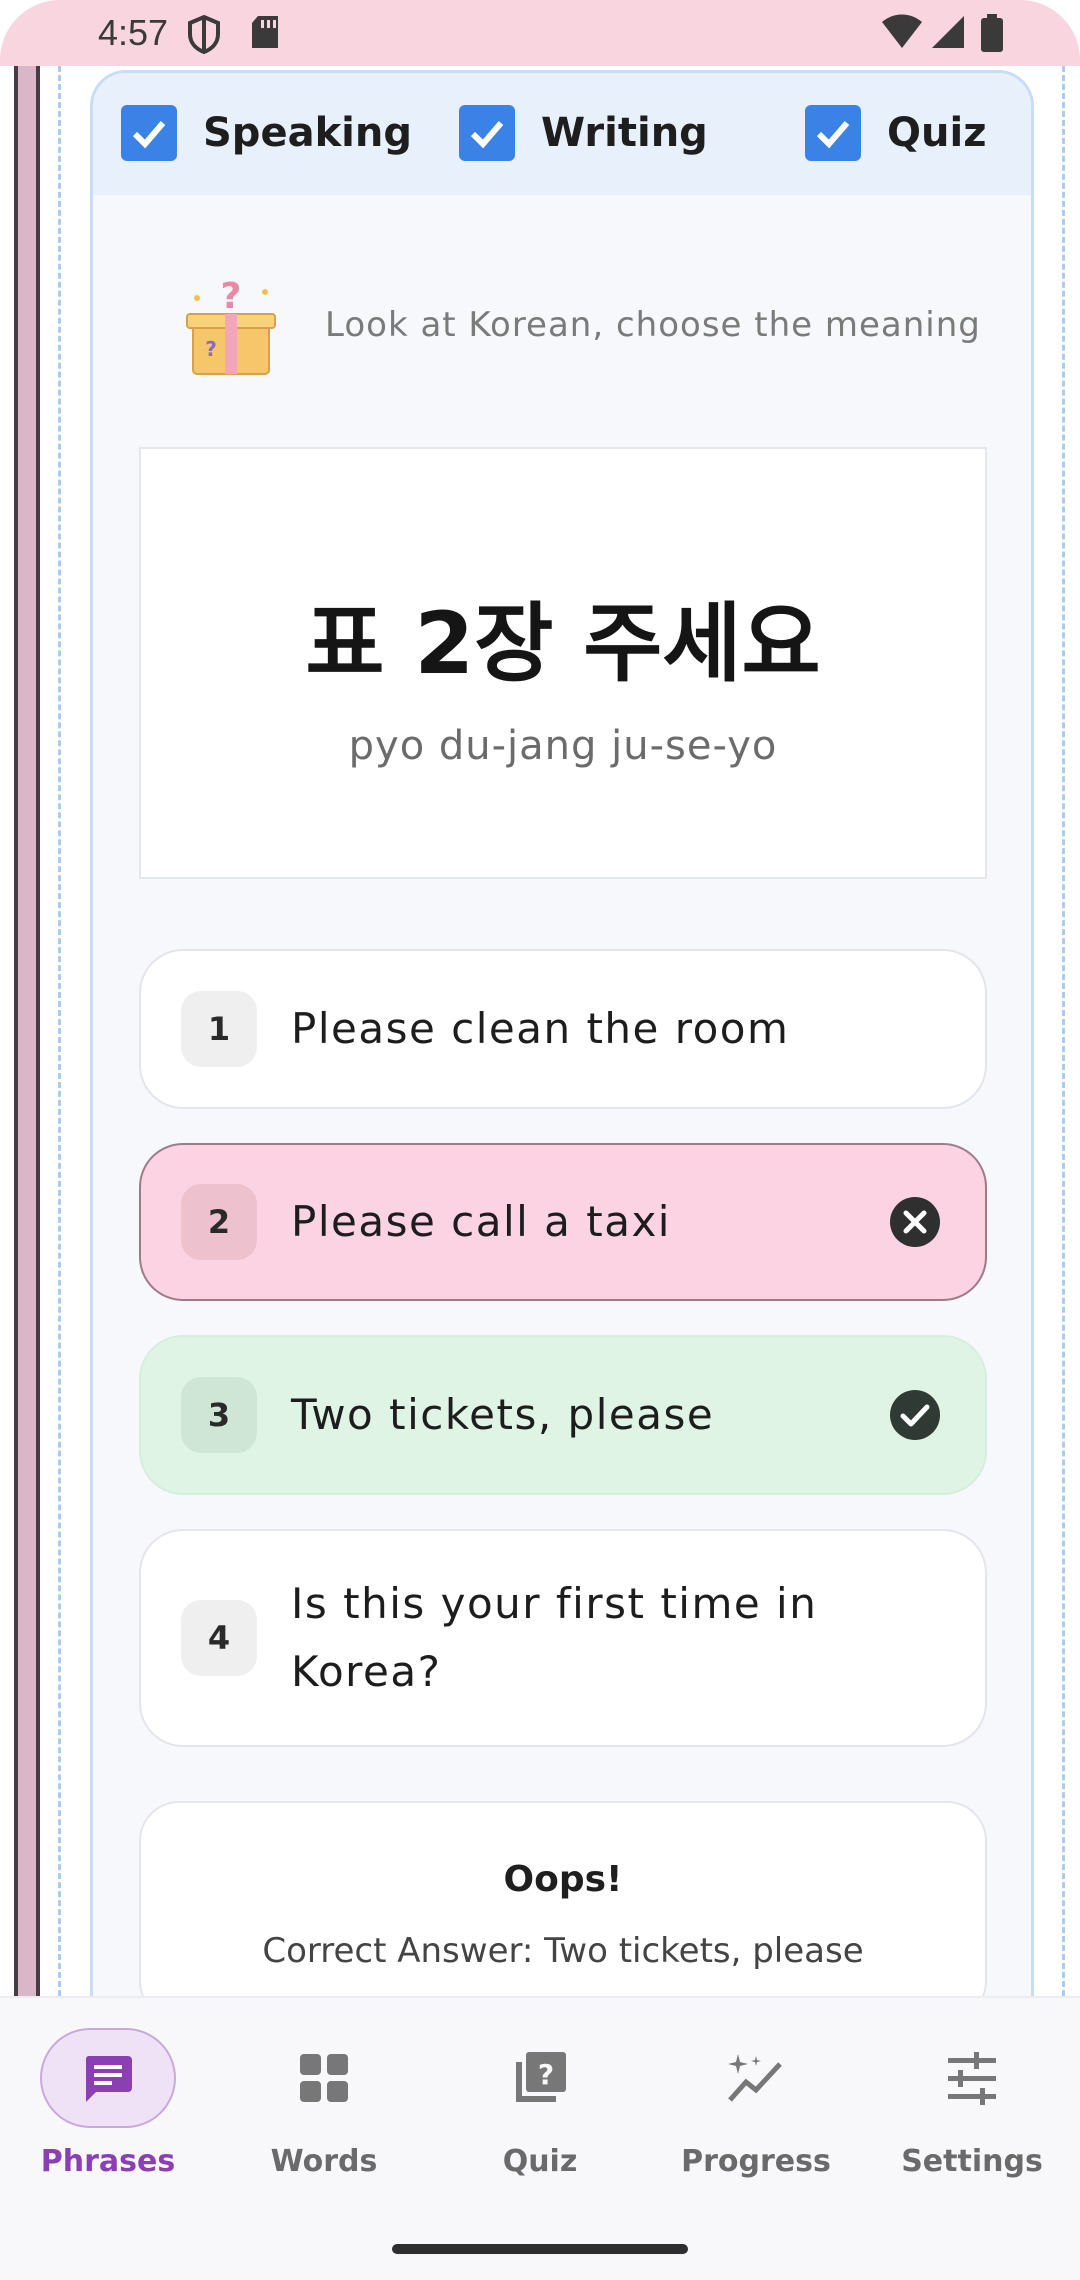 The width and height of the screenshot is (1080, 2280). I want to click on phrase-card: 표 2장 주세요 pyo du-jang ju-se-yo, so click(563, 663).